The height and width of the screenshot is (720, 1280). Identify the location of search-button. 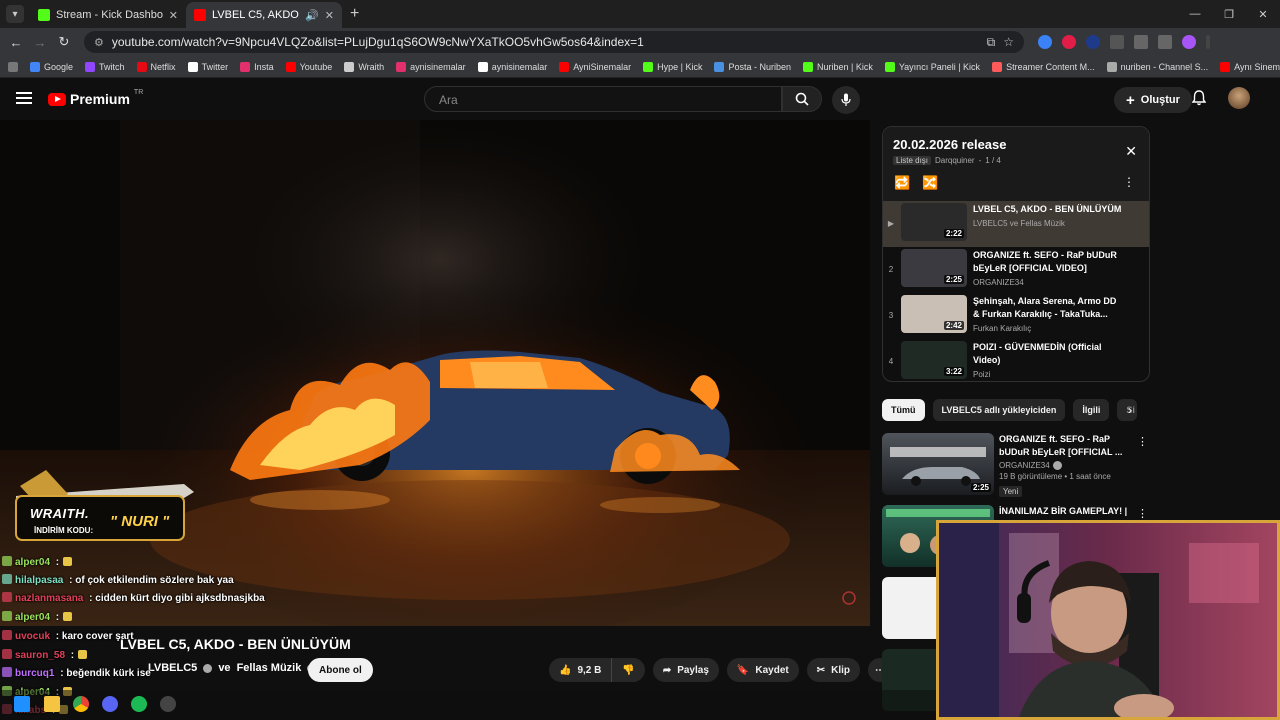
(802, 99).